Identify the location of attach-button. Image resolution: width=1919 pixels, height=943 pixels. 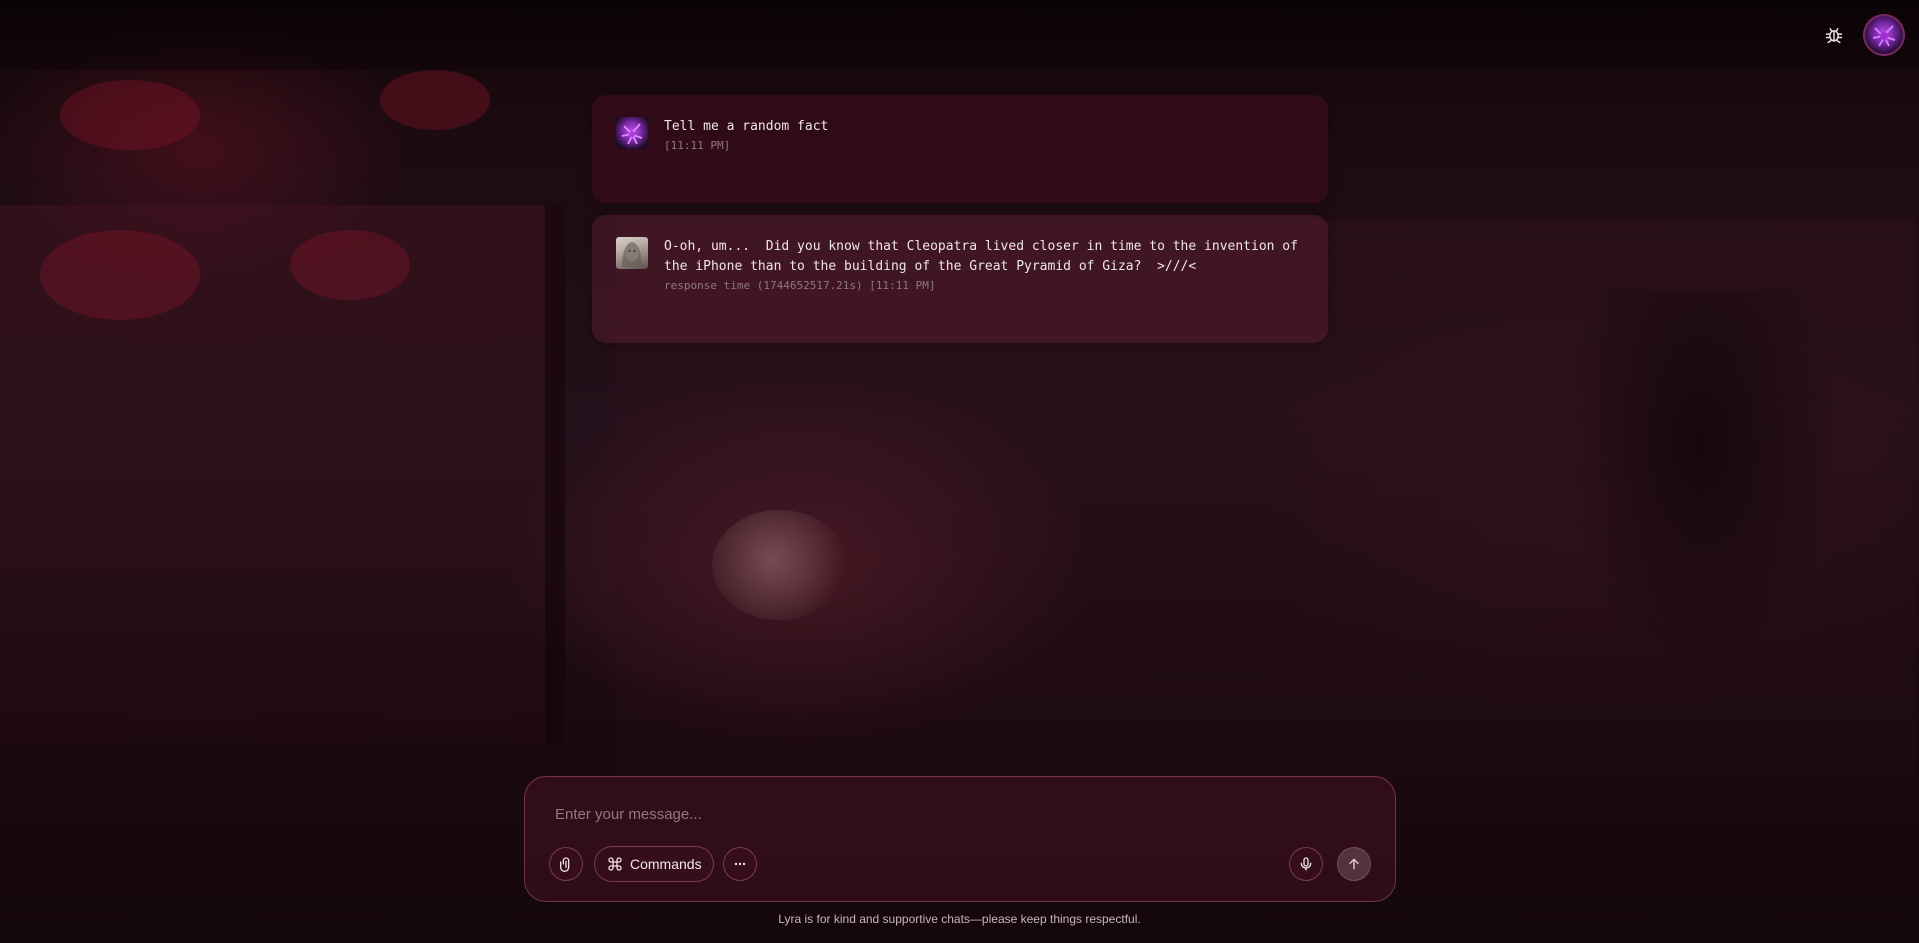
(566, 864).